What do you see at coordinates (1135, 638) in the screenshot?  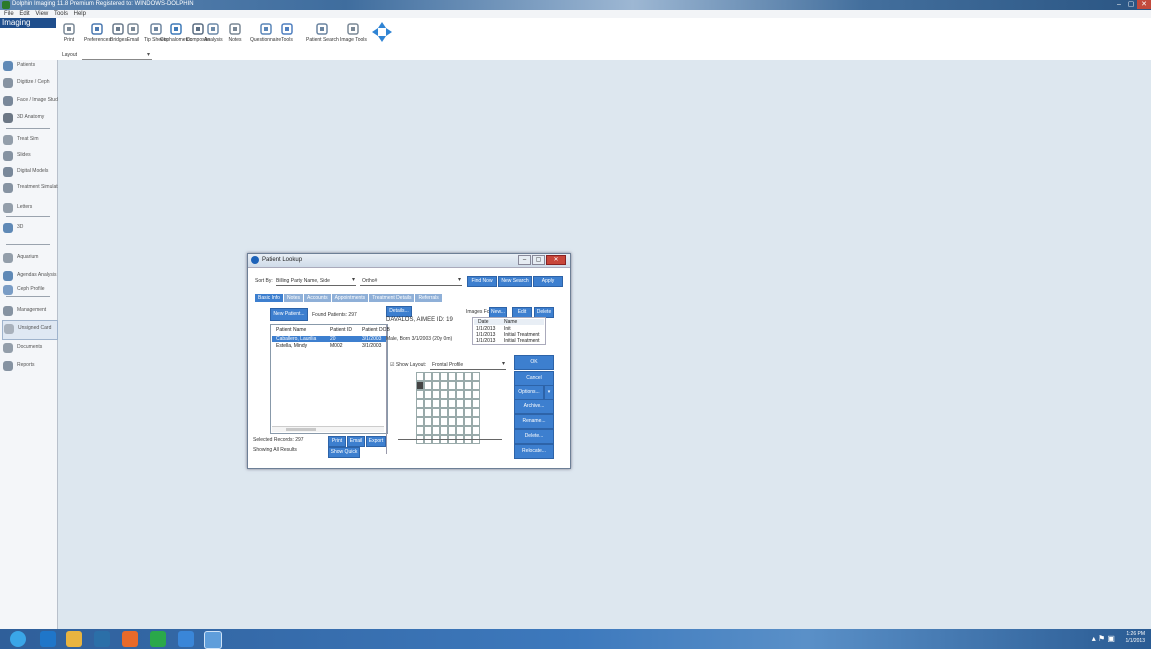 I see `system-clock: 1:26 PM 1/1/2013` at bounding box center [1135, 638].